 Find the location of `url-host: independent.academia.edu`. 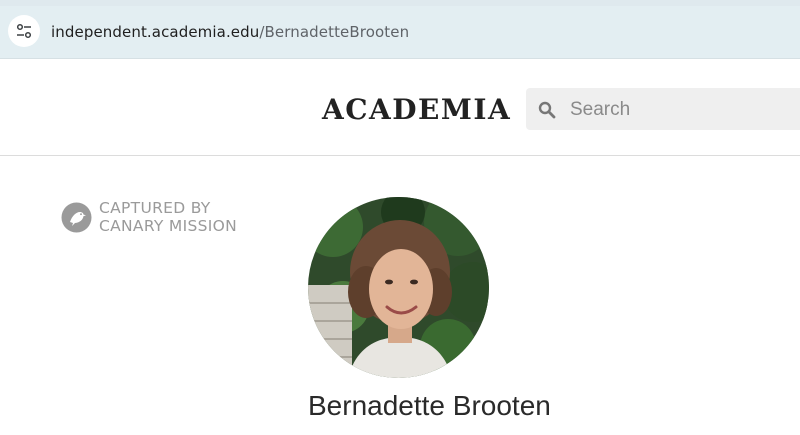

url-host: independent.academia.edu is located at coordinates (155, 32).